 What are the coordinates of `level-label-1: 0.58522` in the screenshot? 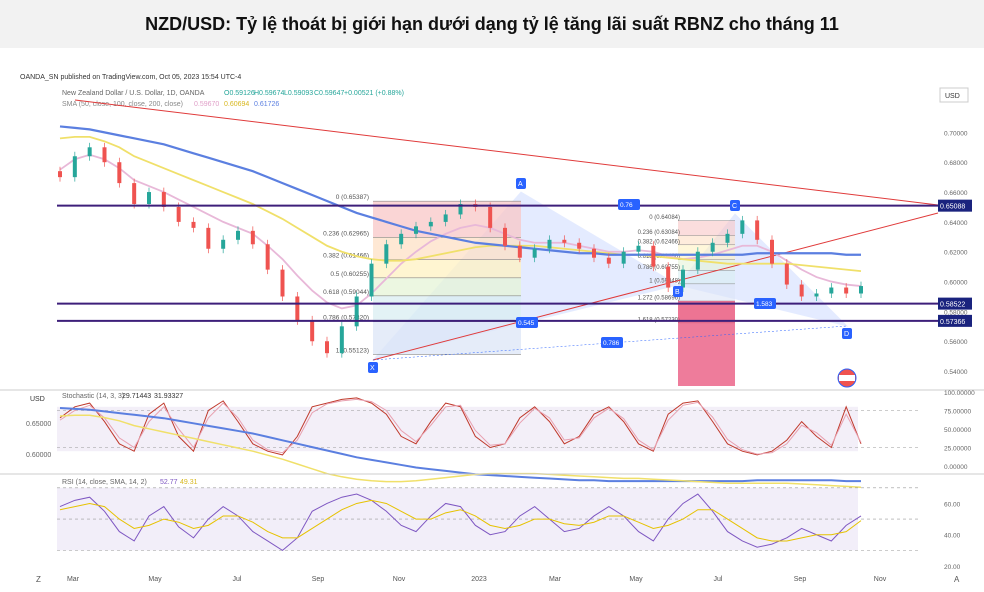 It's located at (952, 305).